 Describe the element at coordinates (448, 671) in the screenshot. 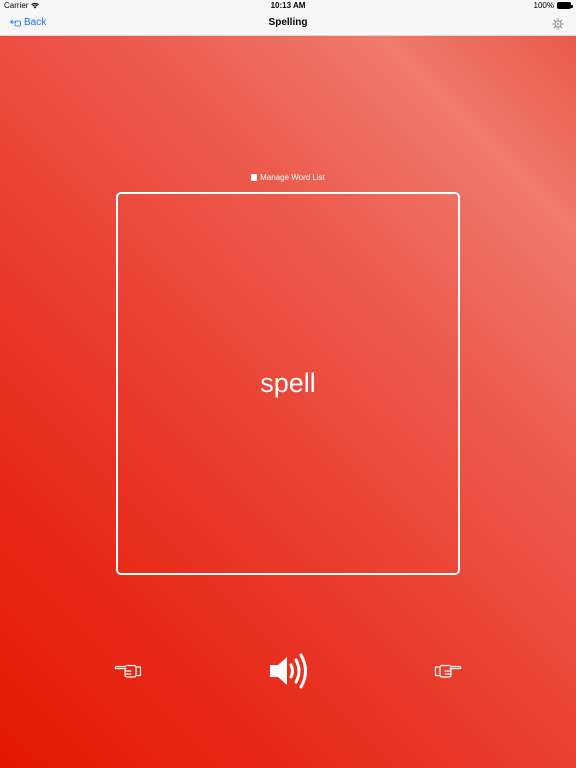

I see `next-word-button` at that location.